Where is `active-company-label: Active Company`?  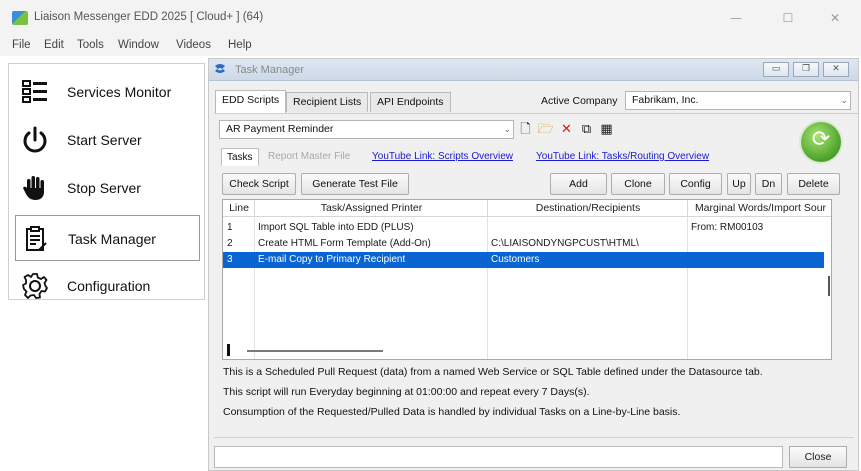
active-company-label: Active Company is located at coordinates (579, 101).